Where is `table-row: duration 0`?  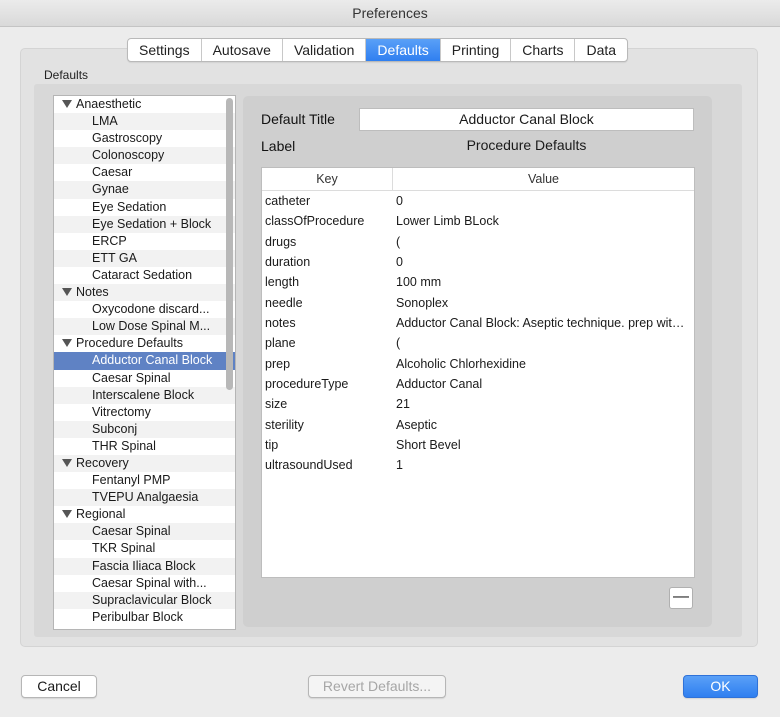
table-row: duration 0 is located at coordinates (478, 262).